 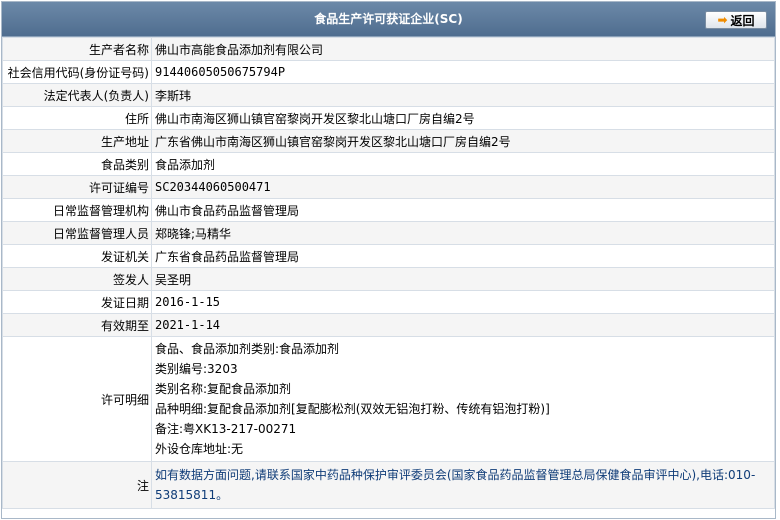 I want to click on table-row: 法定代表人(负责人) 李斯玮, so click(x=388, y=95).